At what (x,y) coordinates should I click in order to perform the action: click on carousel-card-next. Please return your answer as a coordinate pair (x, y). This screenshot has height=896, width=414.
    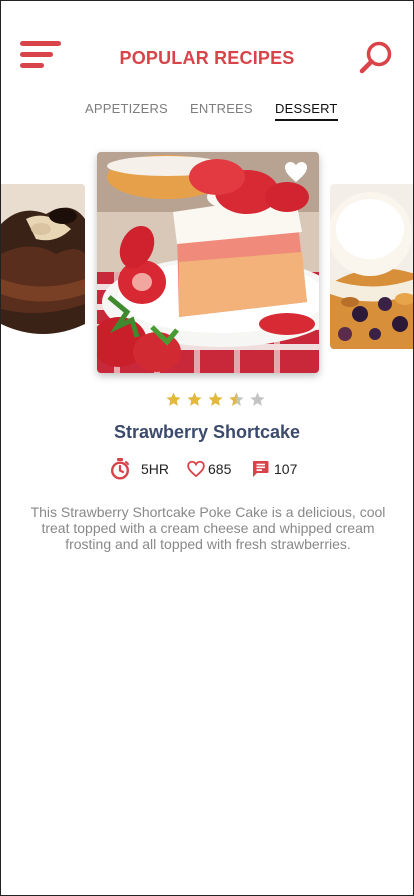
    Looking at the image, I should click on (371, 266).